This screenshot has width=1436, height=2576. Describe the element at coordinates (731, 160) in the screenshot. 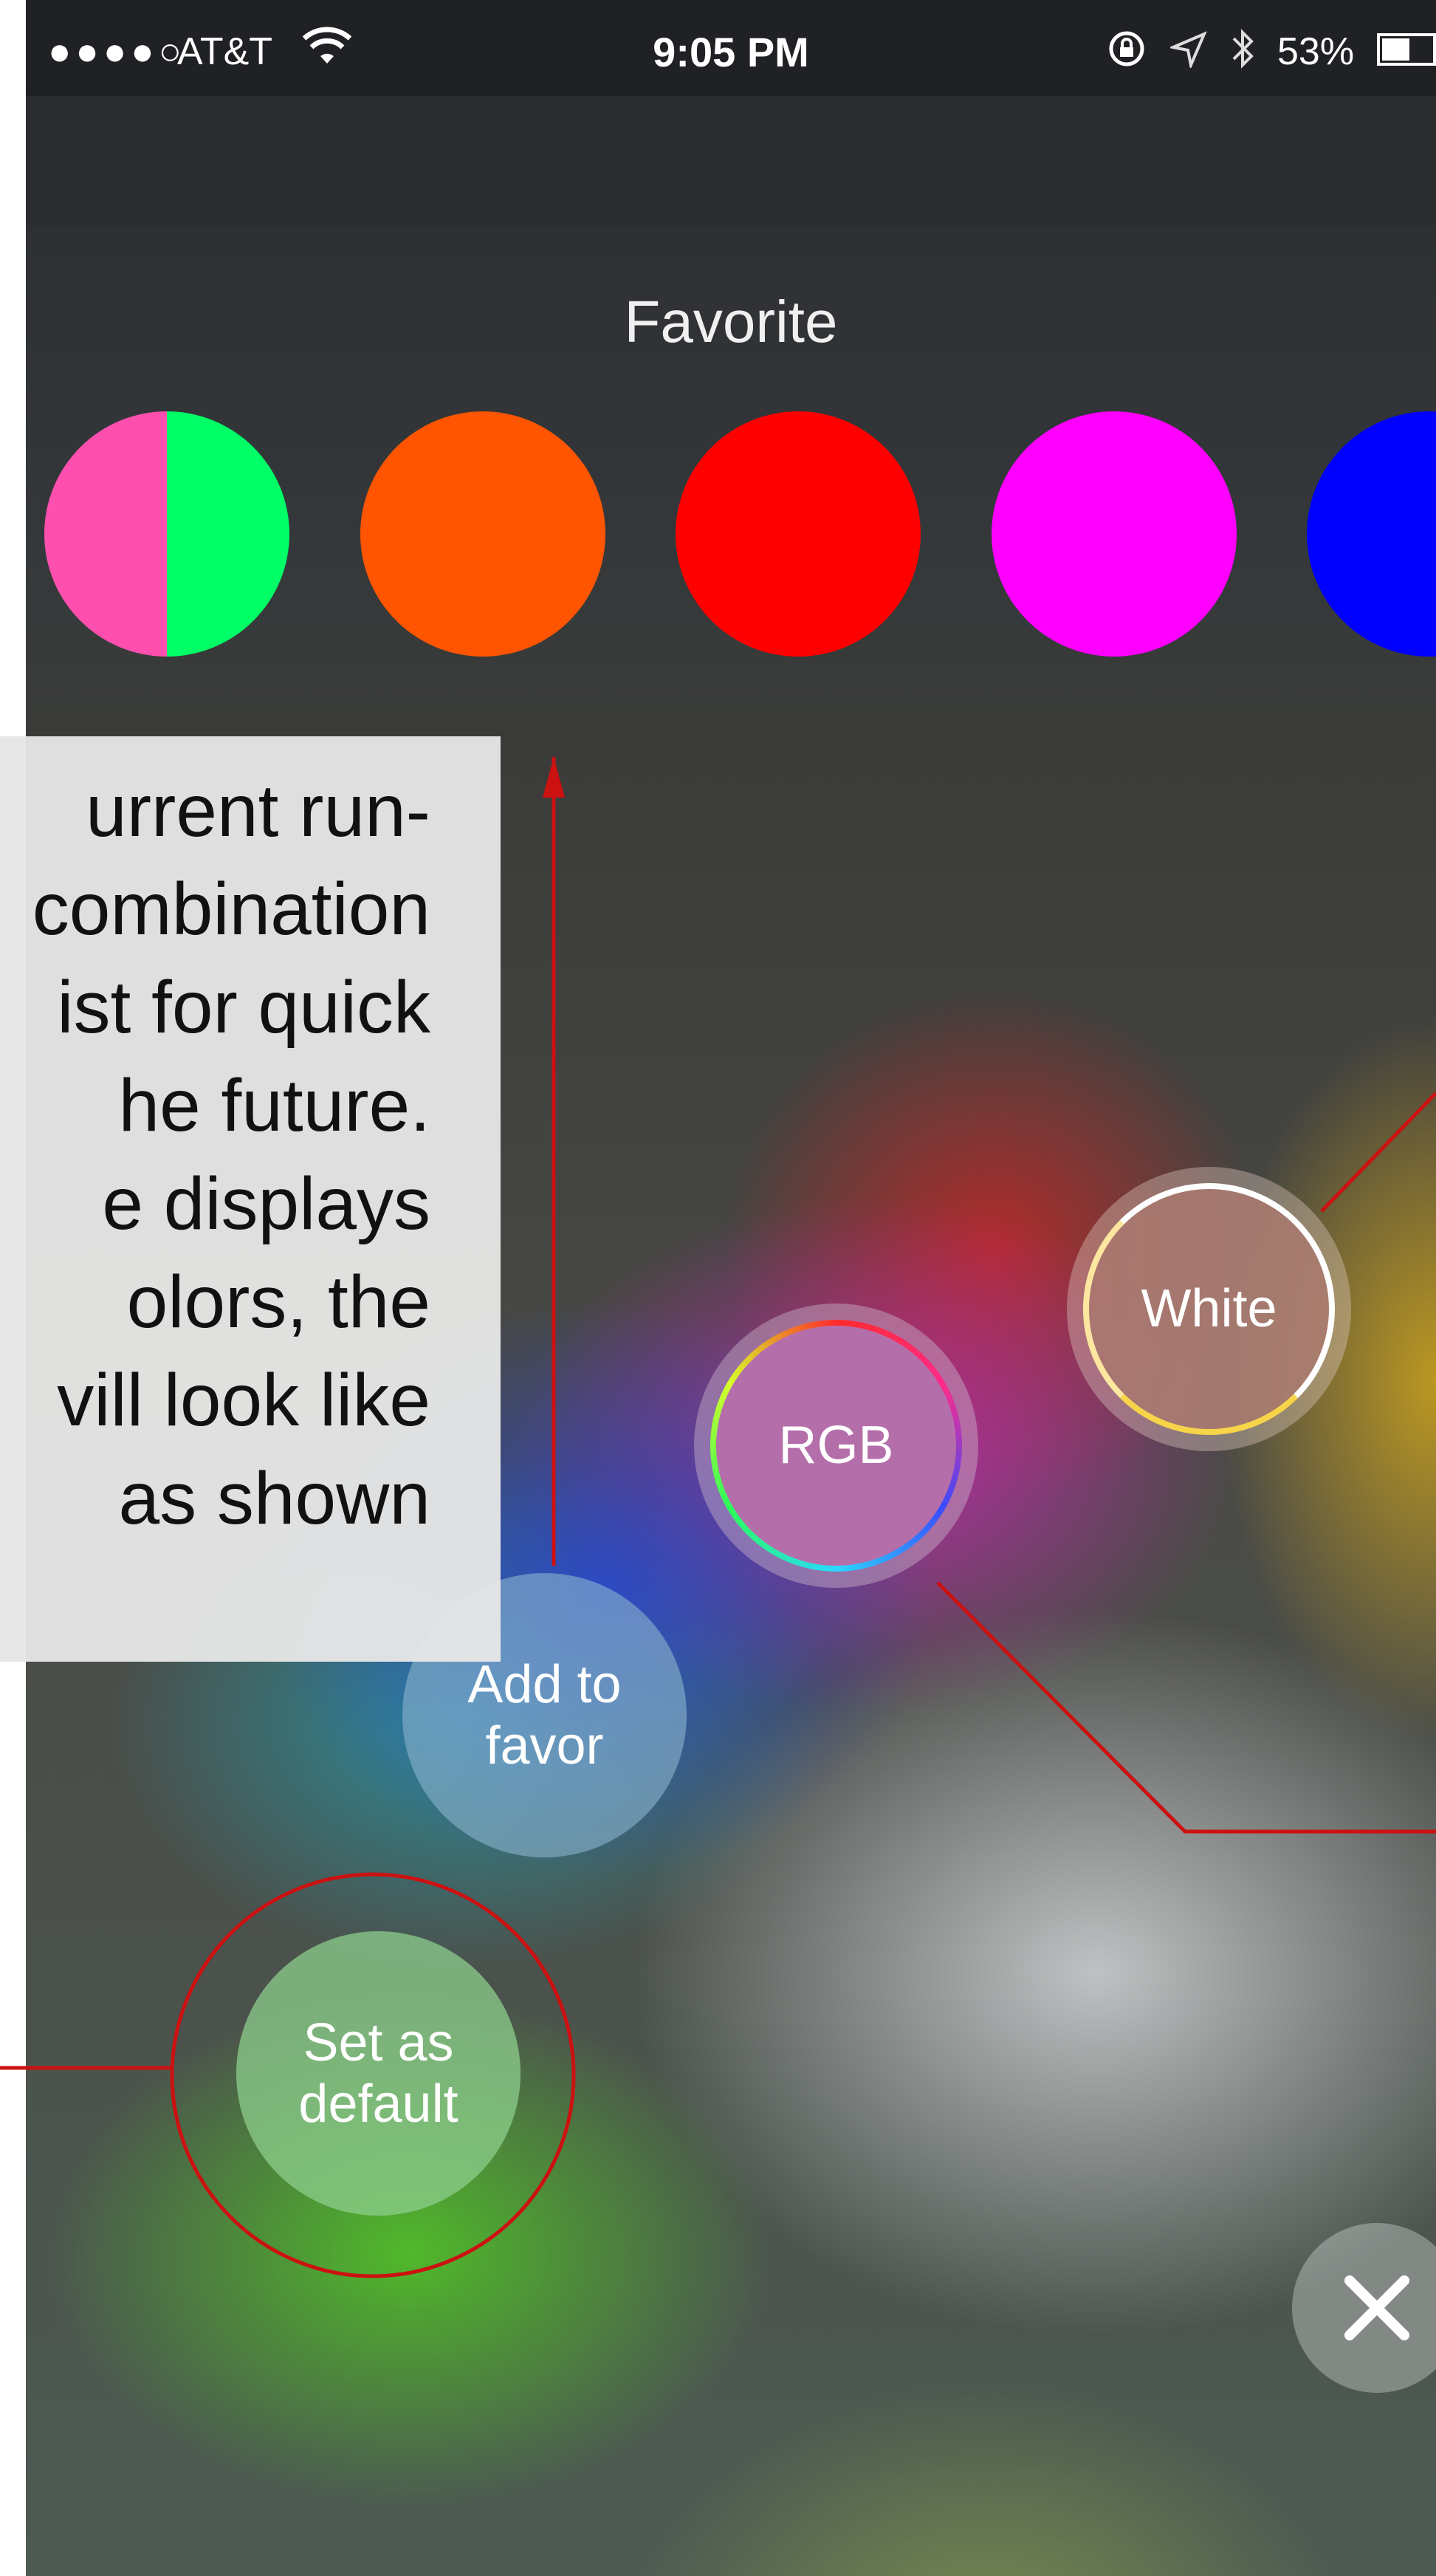

I see `navigation-bar` at that location.